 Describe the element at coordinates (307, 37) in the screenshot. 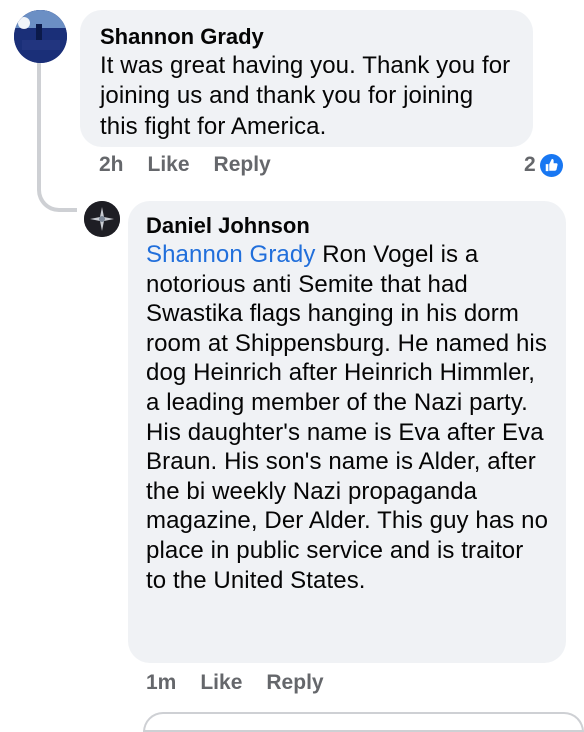

I see `comment-author: Shannon Grady` at that location.